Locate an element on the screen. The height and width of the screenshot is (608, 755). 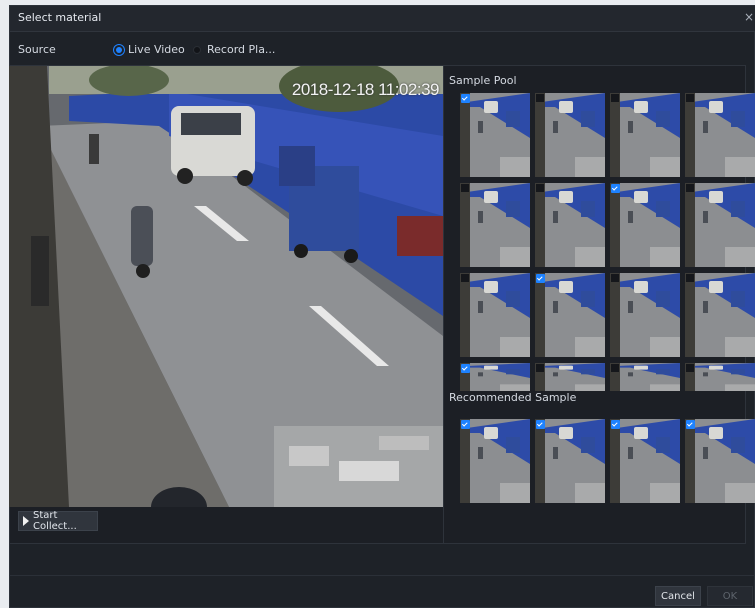
live-video-radio: Live Video is located at coordinates (150, 49).